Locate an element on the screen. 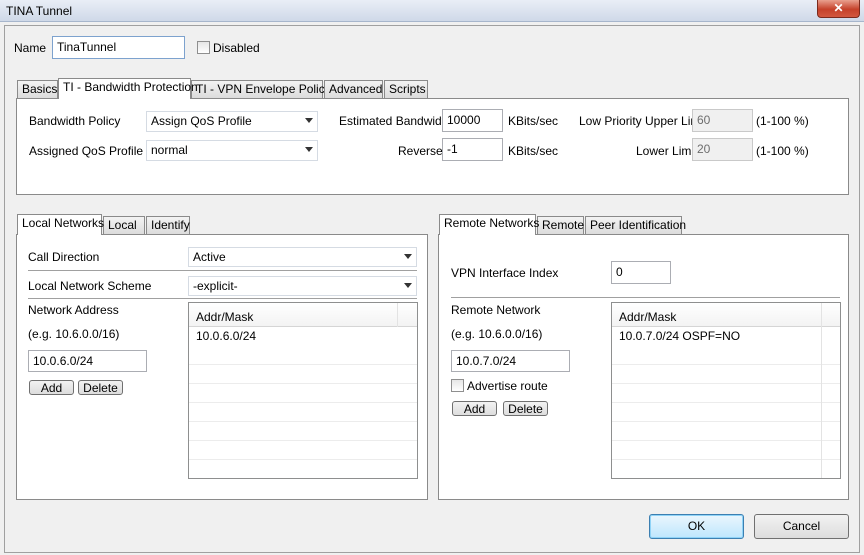 This screenshot has height=555, width=864. low-priority-upper-range: (1-100 %) is located at coordinates (782, 121).